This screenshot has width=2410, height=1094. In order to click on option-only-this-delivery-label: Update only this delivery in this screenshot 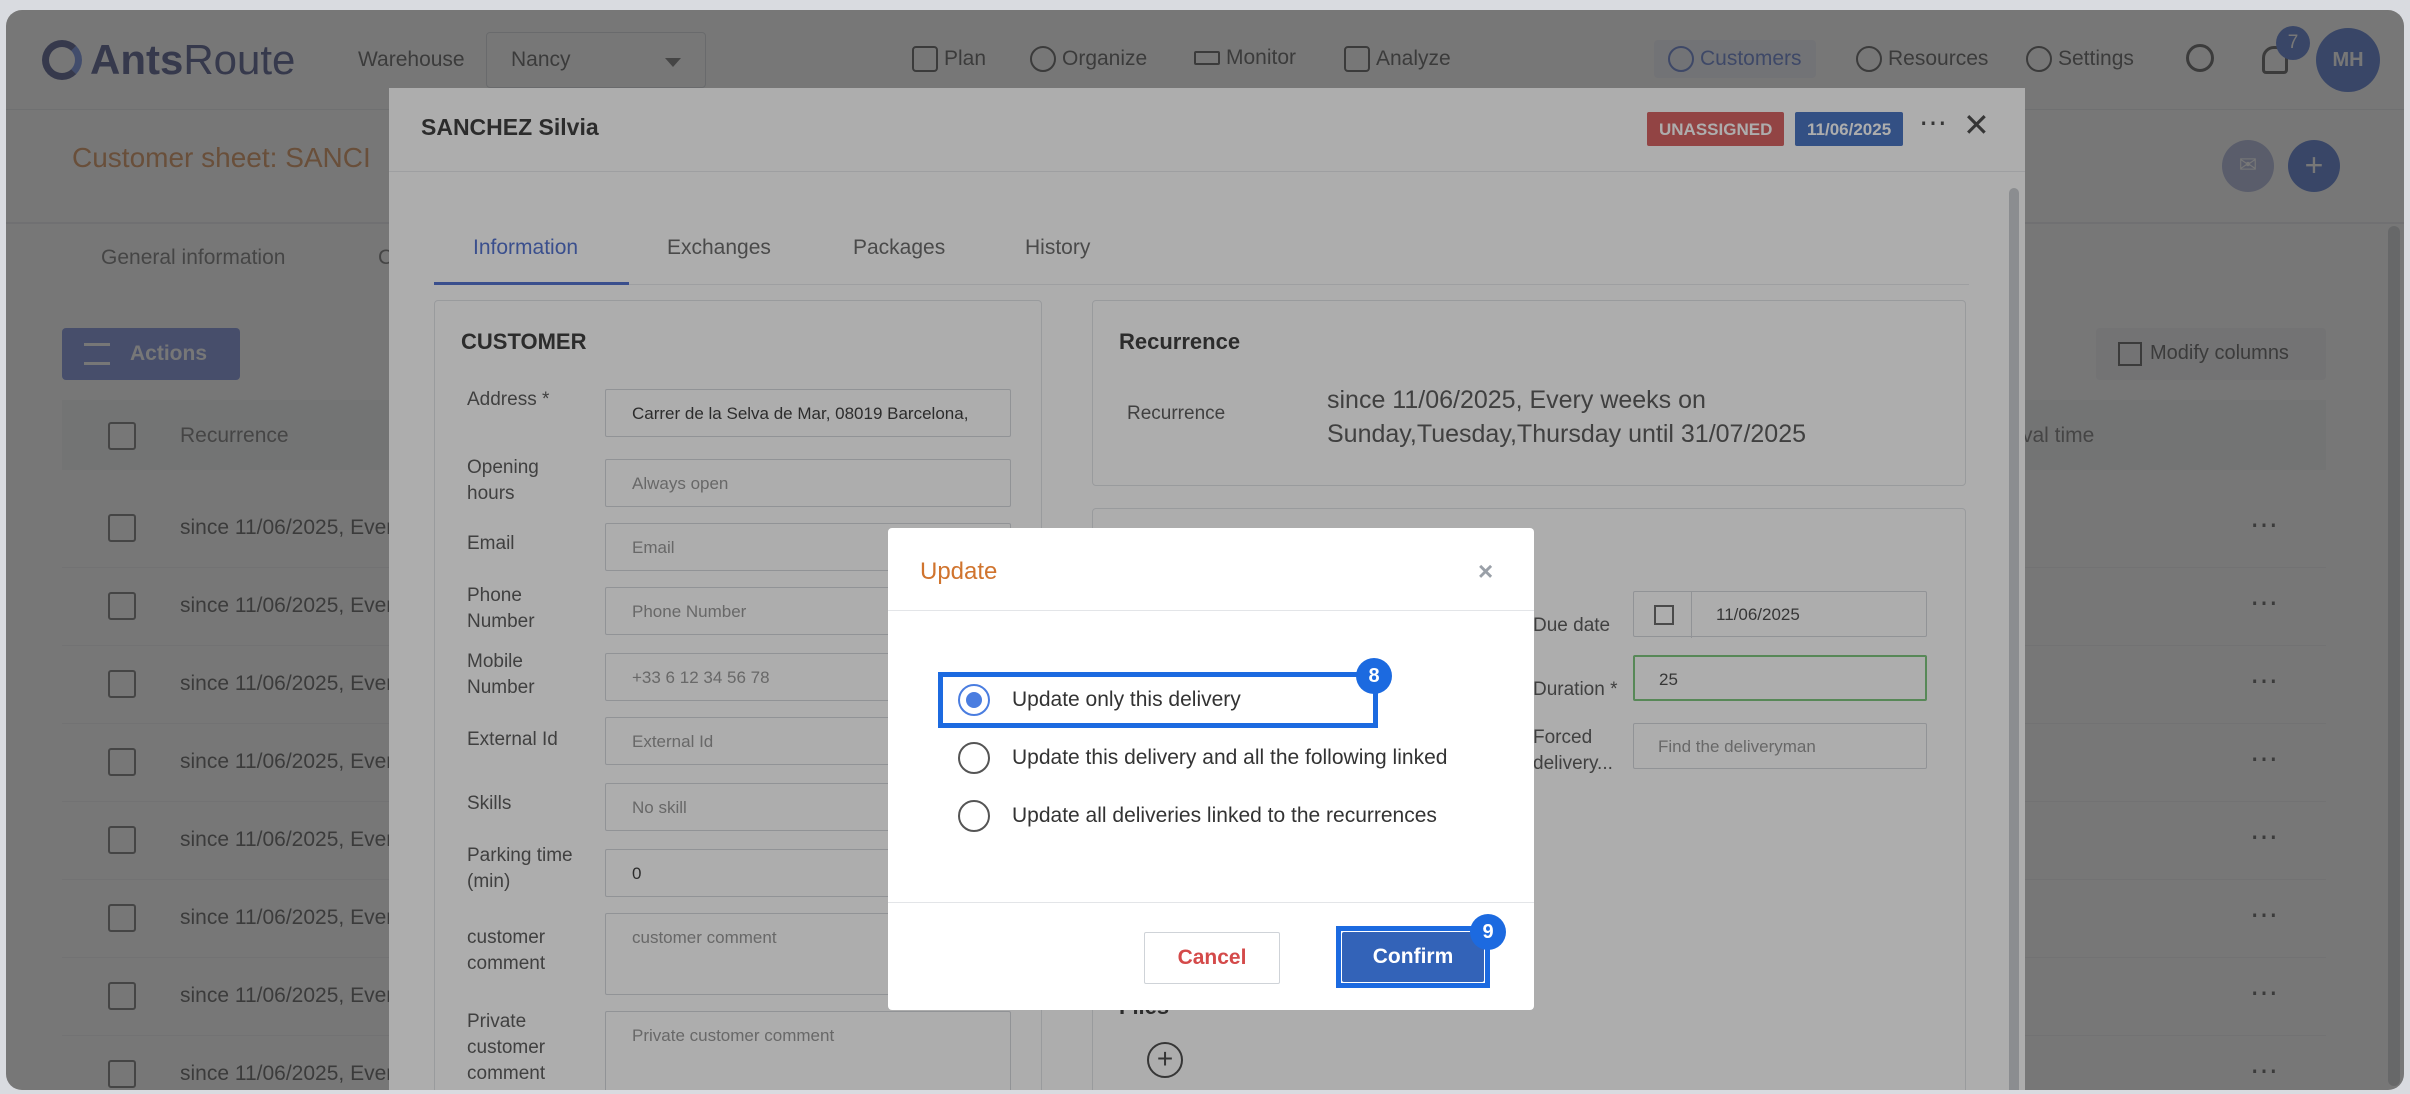, I will do `click(1126, 699)`.